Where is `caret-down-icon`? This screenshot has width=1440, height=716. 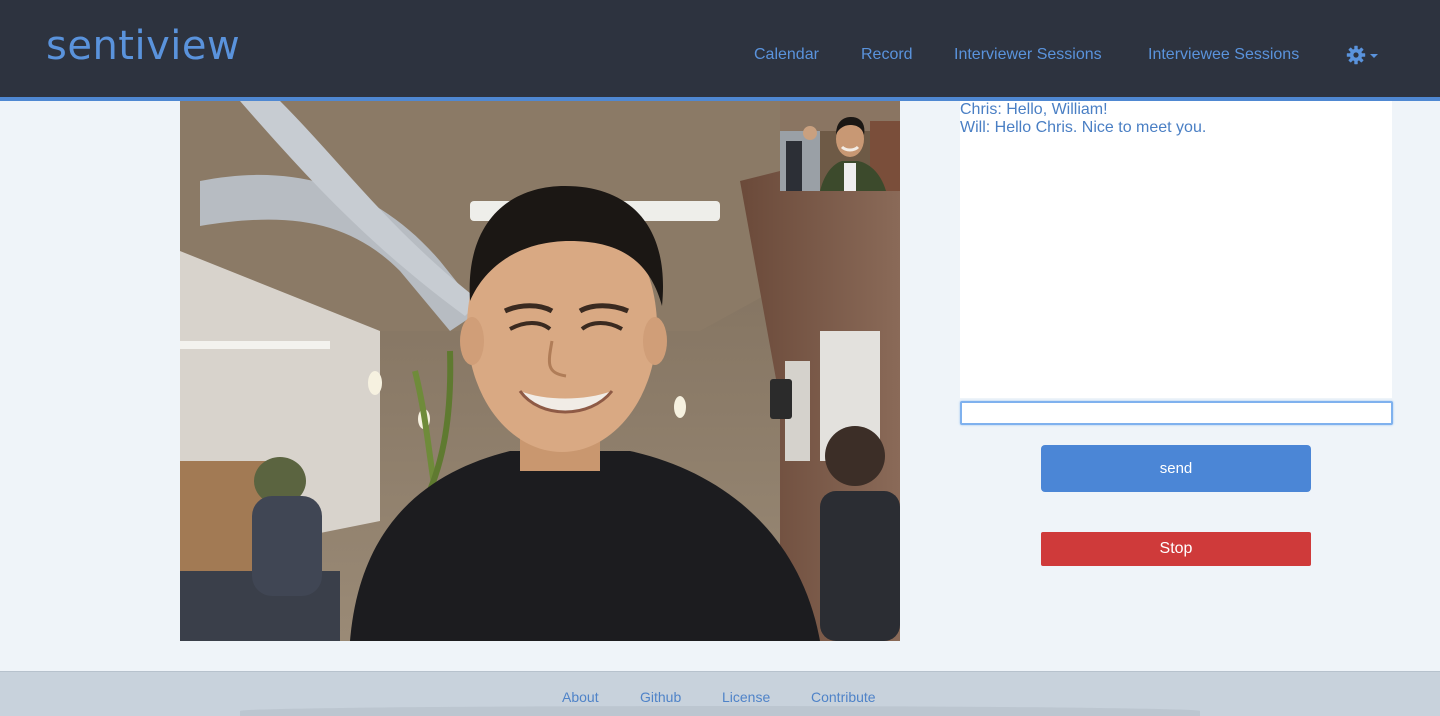 caret-down-icon is located at coordinates (1374, 56).